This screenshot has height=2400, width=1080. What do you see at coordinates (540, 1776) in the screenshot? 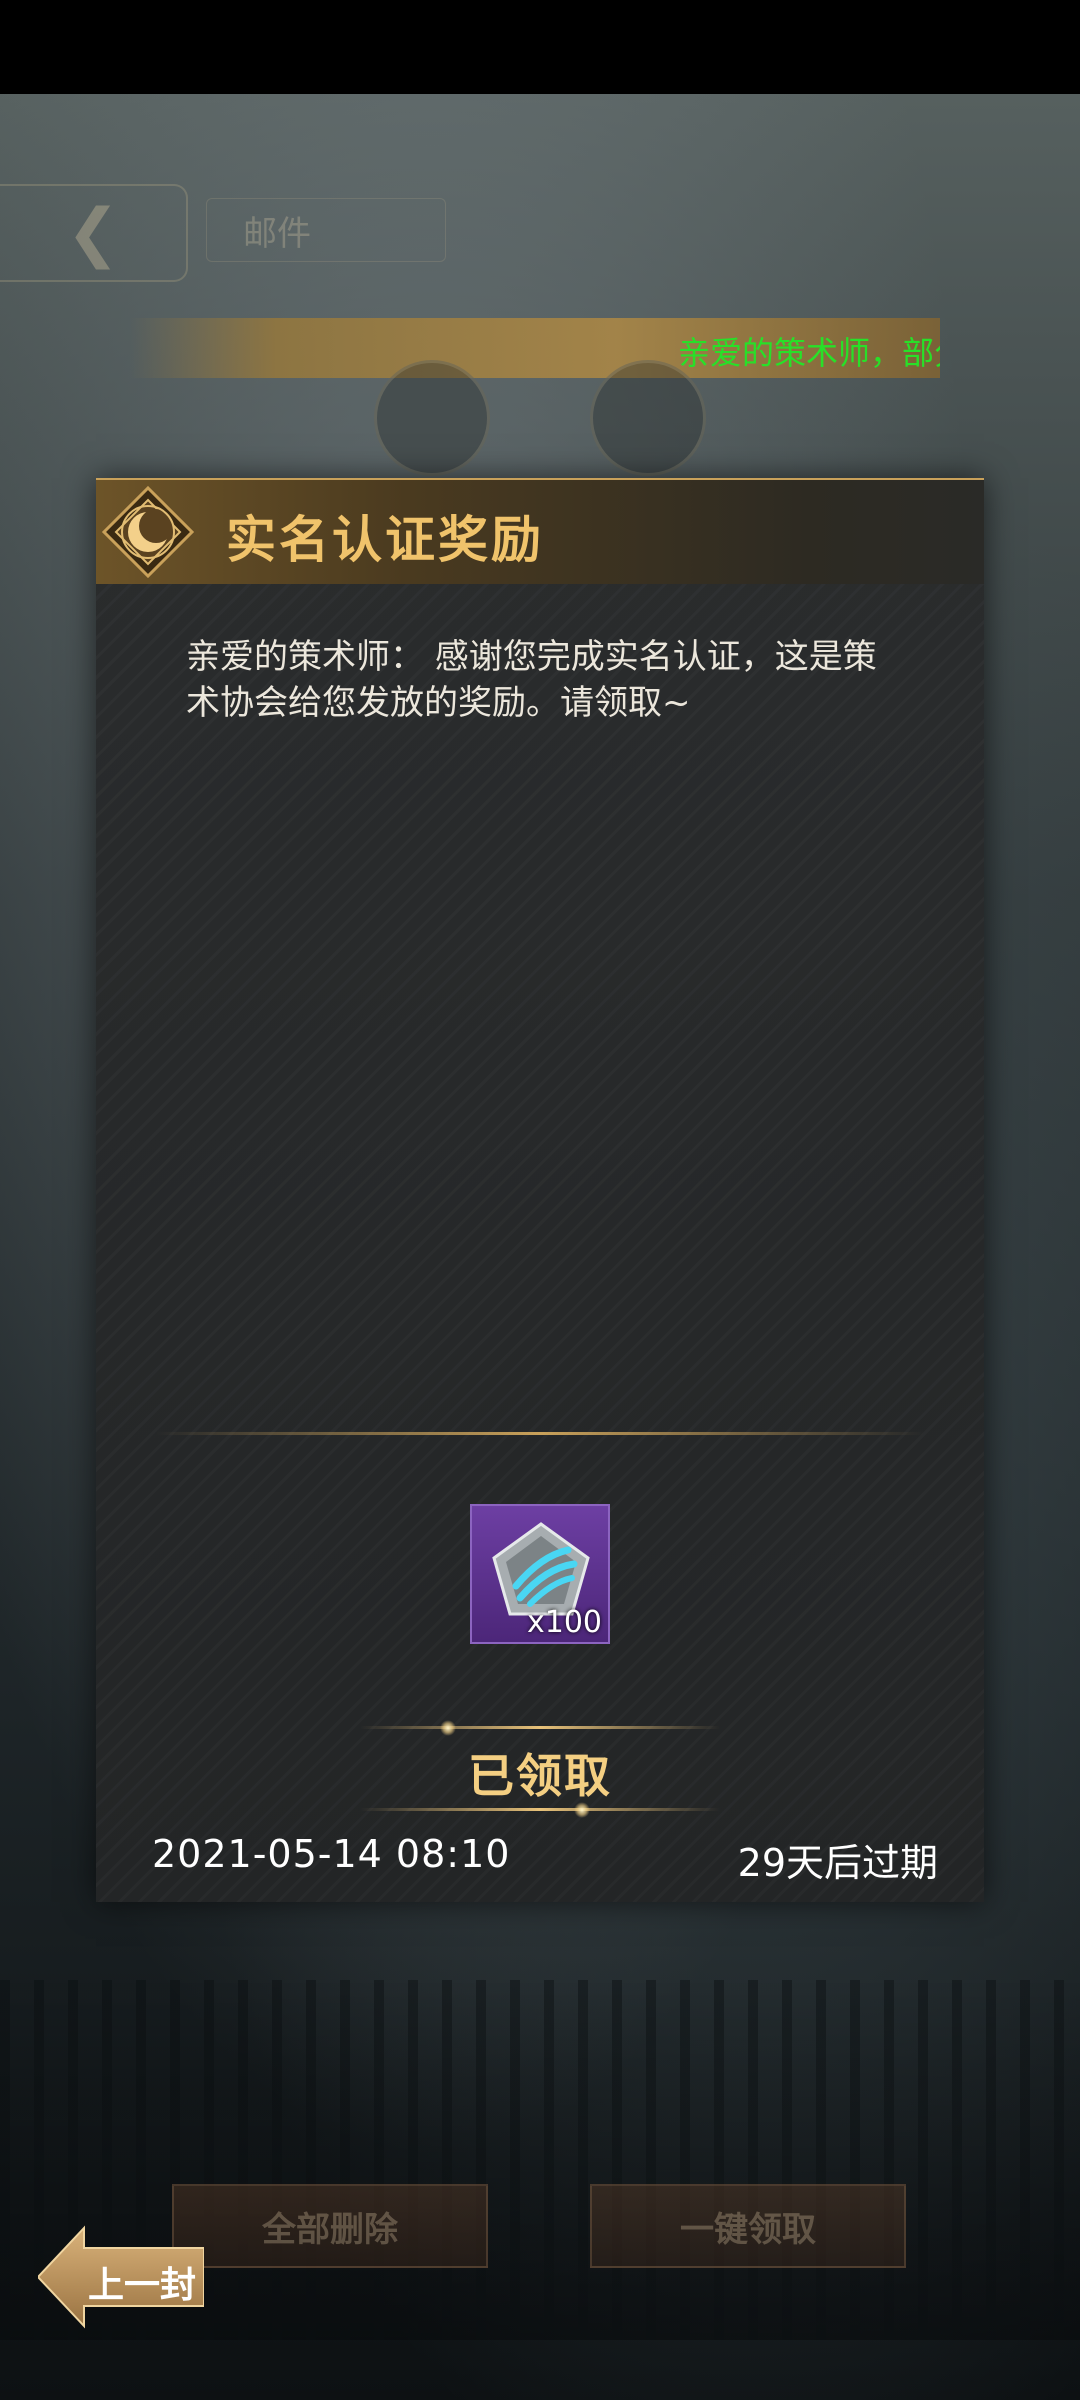
I see `claim-status-label: 已领取` at bounding box center [540, 1776].